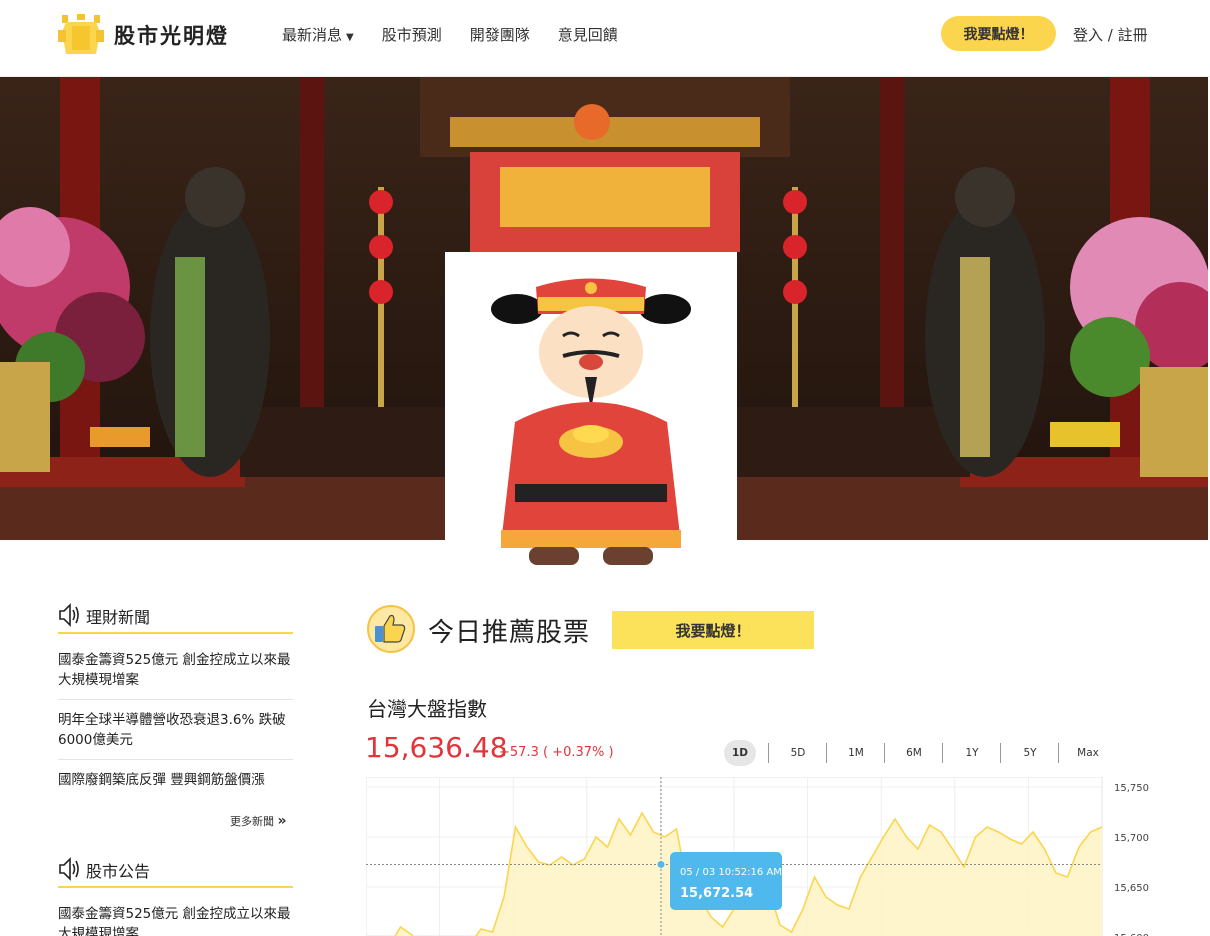 Image resolution: width=1210 pixels, height=936 pixels. Describe the element at coordinates (1110, 34) in the screenshot. I see `login-register-link: 登入 / 註冊` at that location.